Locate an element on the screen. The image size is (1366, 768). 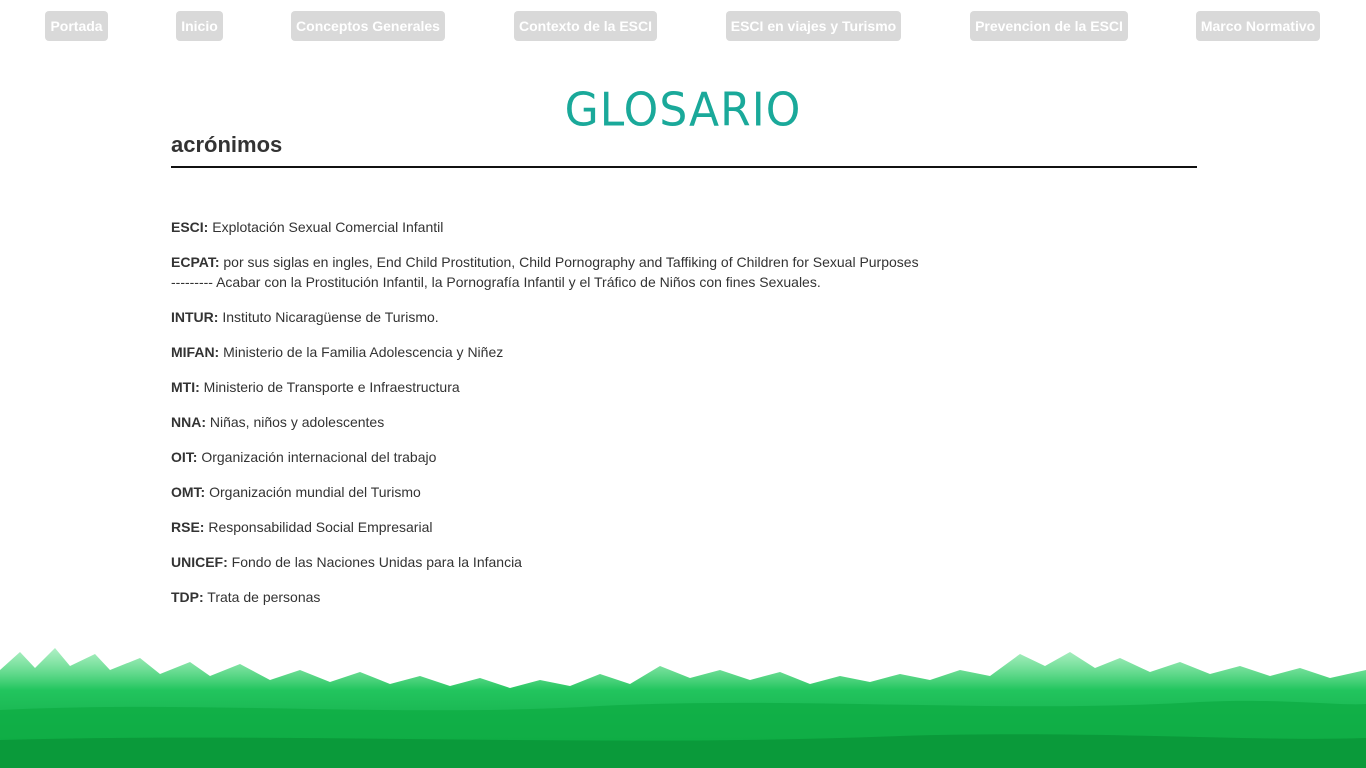
acronym-entry-tdp: TDP: Trata de personas is located at coordinates (684, 597).